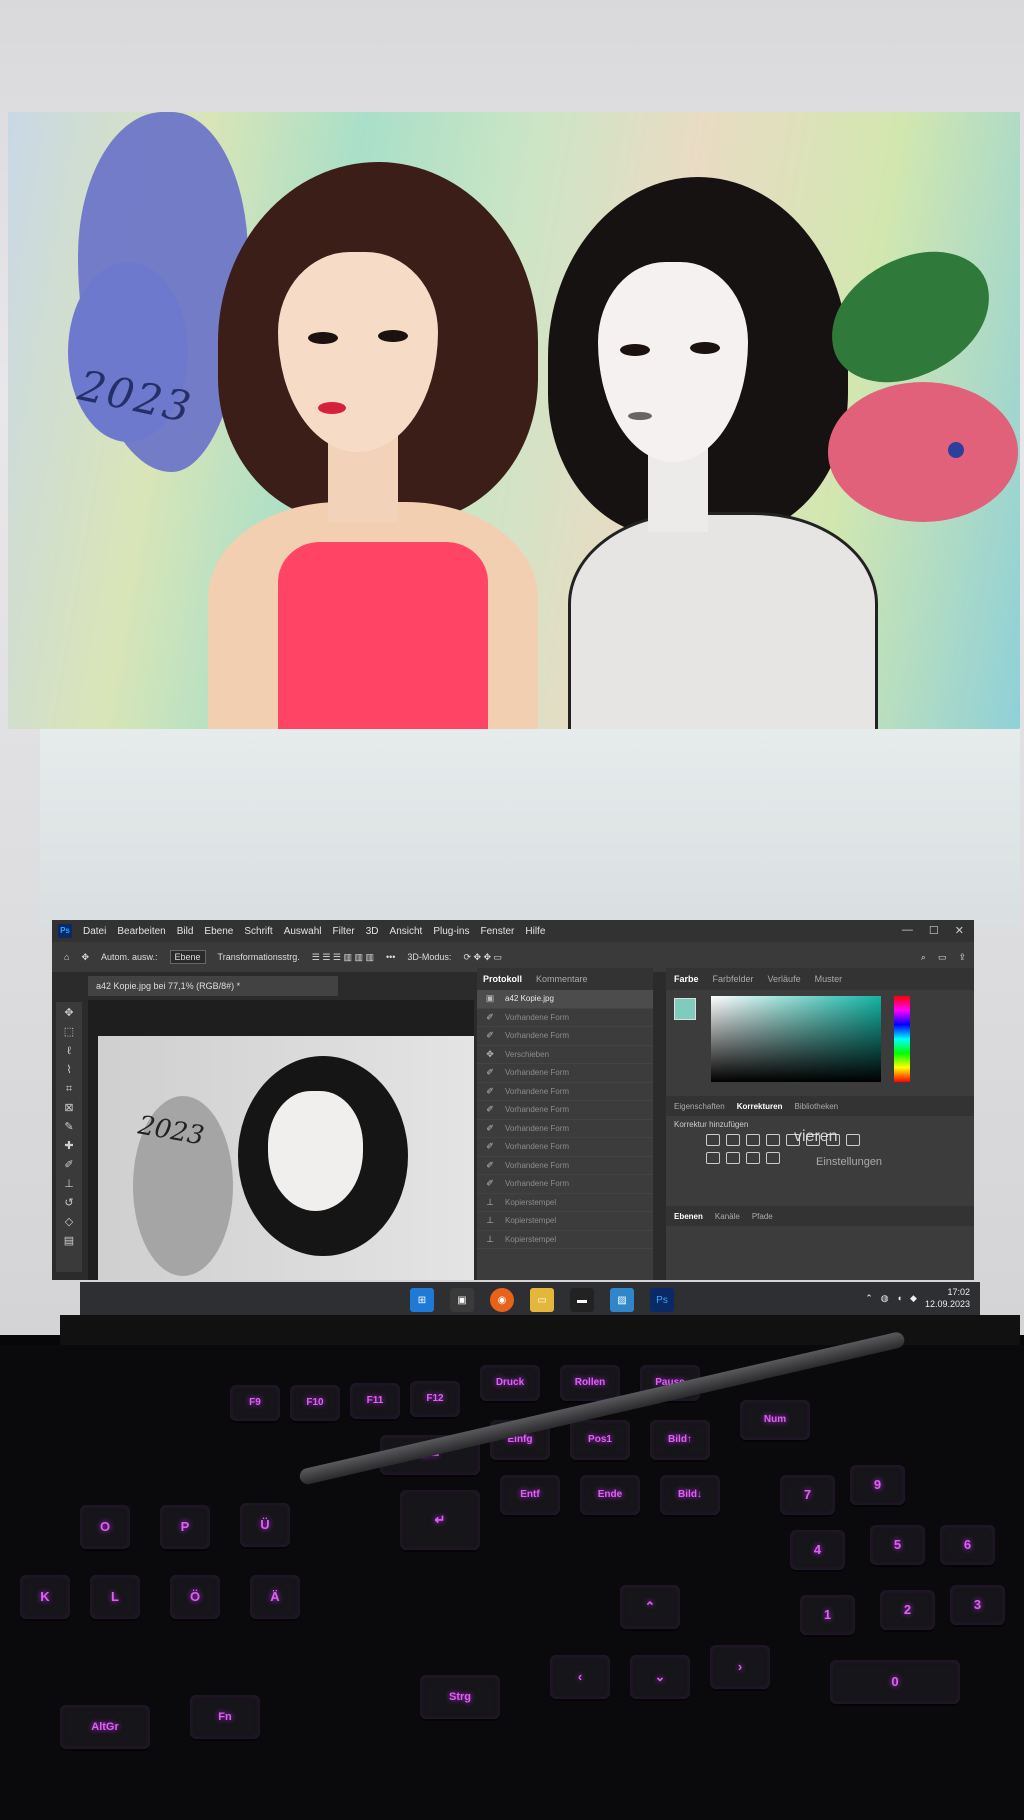  What do you see at coordinates (902, 1039) in the screenshot?
I see `hue-slider` at bounding box center [902, 1039].